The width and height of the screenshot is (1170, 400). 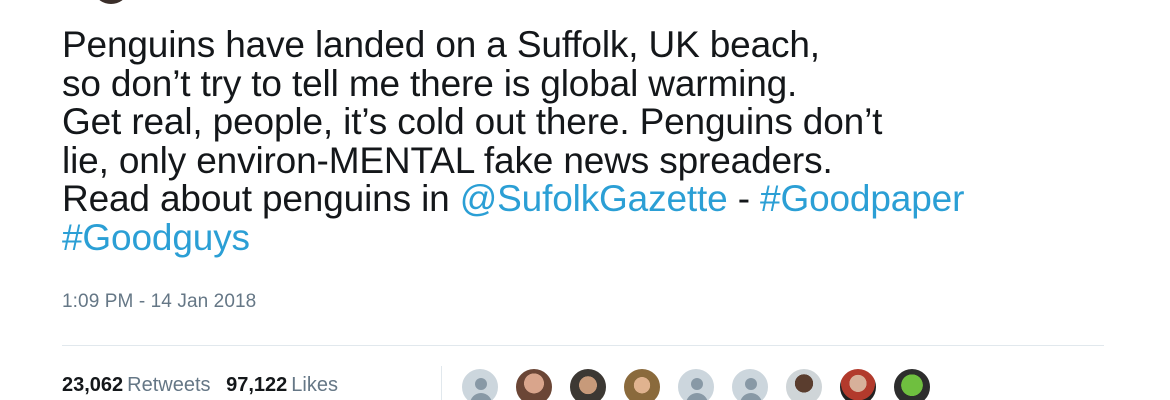 What do you see at coordinates (744, 198) in the screenshot?
I see `tweet-text-segment: -` at bounding box center [744, 198].